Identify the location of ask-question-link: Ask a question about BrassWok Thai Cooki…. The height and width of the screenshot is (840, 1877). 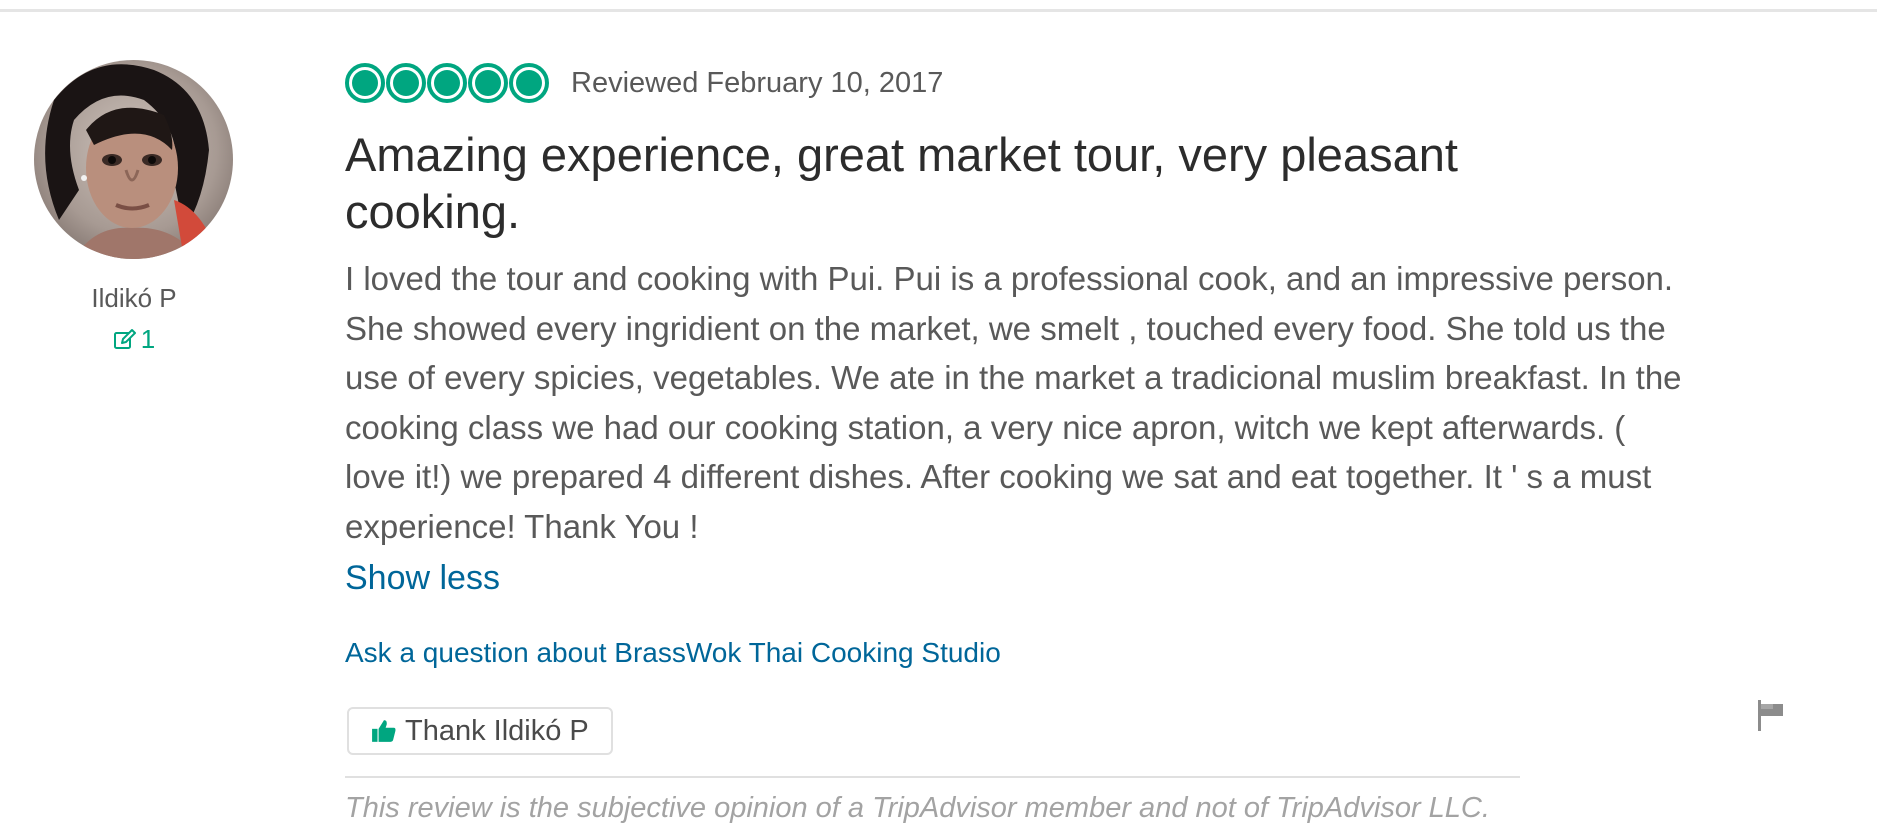
(1015, 653).